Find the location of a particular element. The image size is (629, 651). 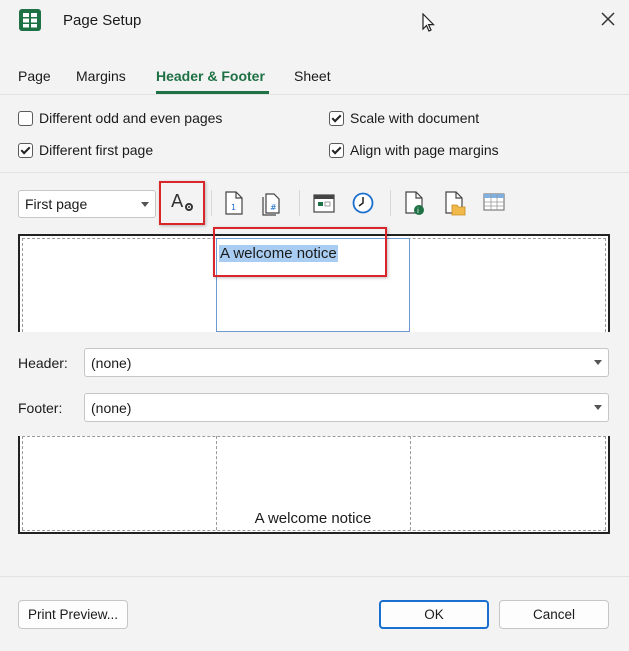

footer-label: Footer: is located at coordinates (40, 408).